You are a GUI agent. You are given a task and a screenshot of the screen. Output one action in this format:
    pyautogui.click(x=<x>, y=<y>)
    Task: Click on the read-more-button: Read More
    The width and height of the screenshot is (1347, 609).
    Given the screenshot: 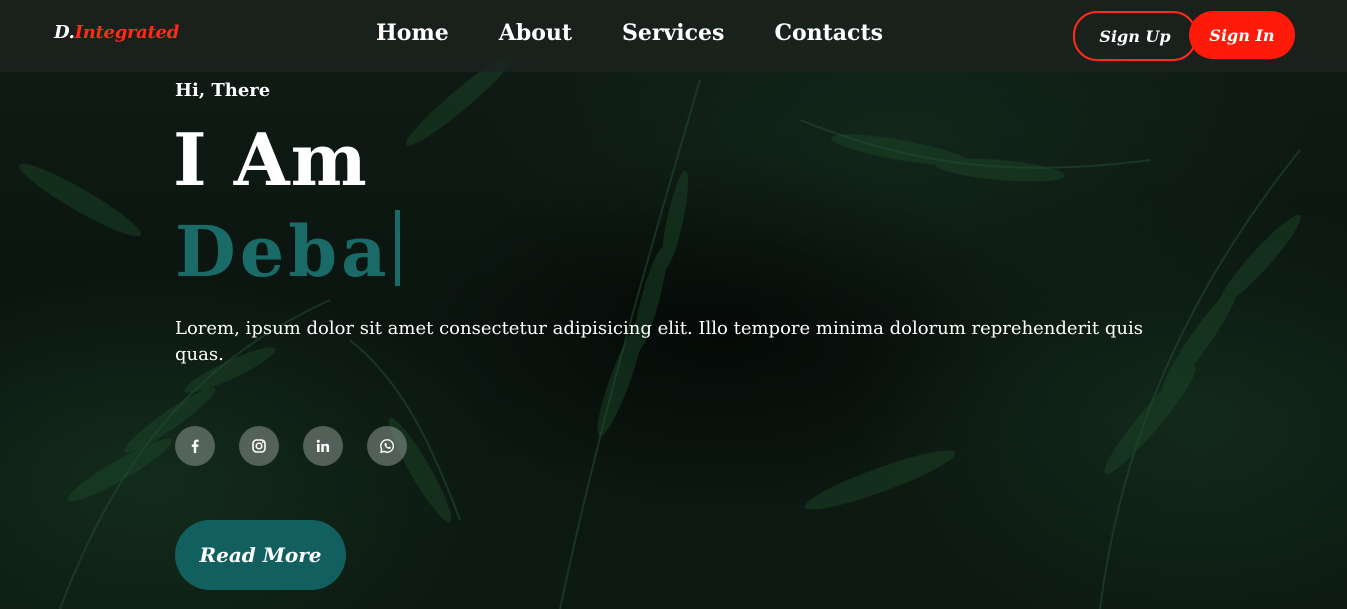 What is the action you would take?
    pyautogui.click(x=260, y=555)
    